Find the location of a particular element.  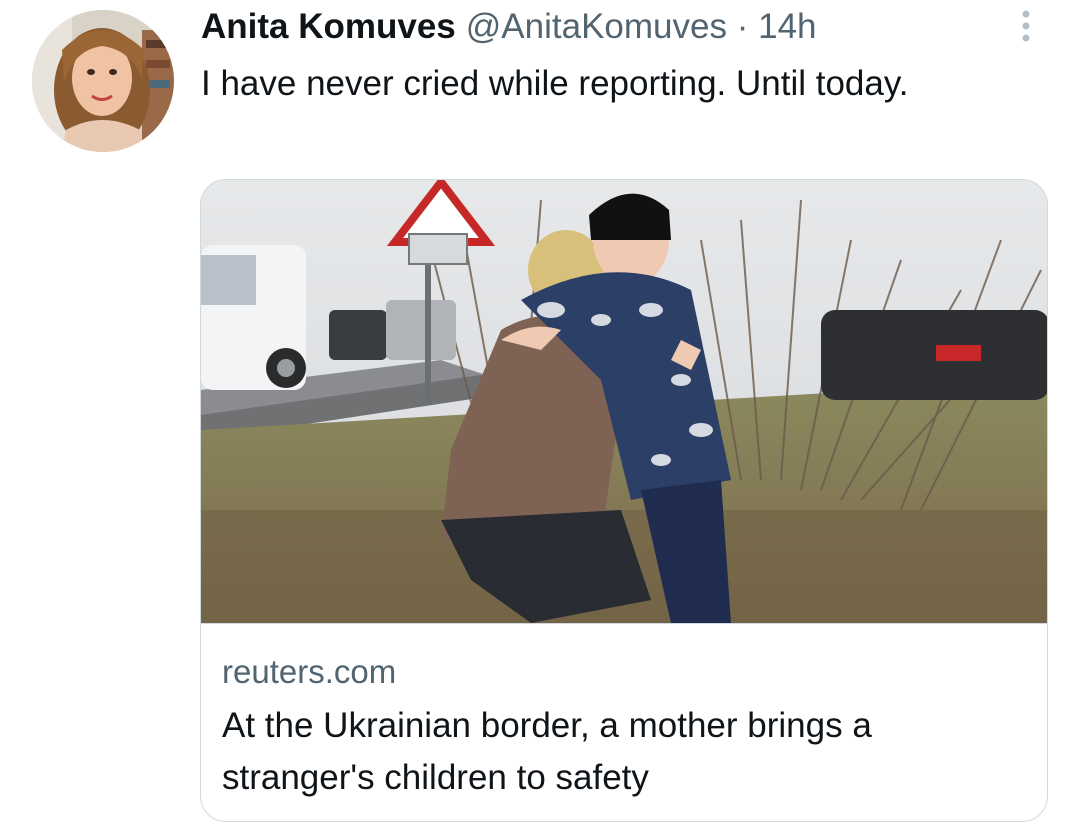

card-domain: reuters.com is located at coordinates (309, 671).